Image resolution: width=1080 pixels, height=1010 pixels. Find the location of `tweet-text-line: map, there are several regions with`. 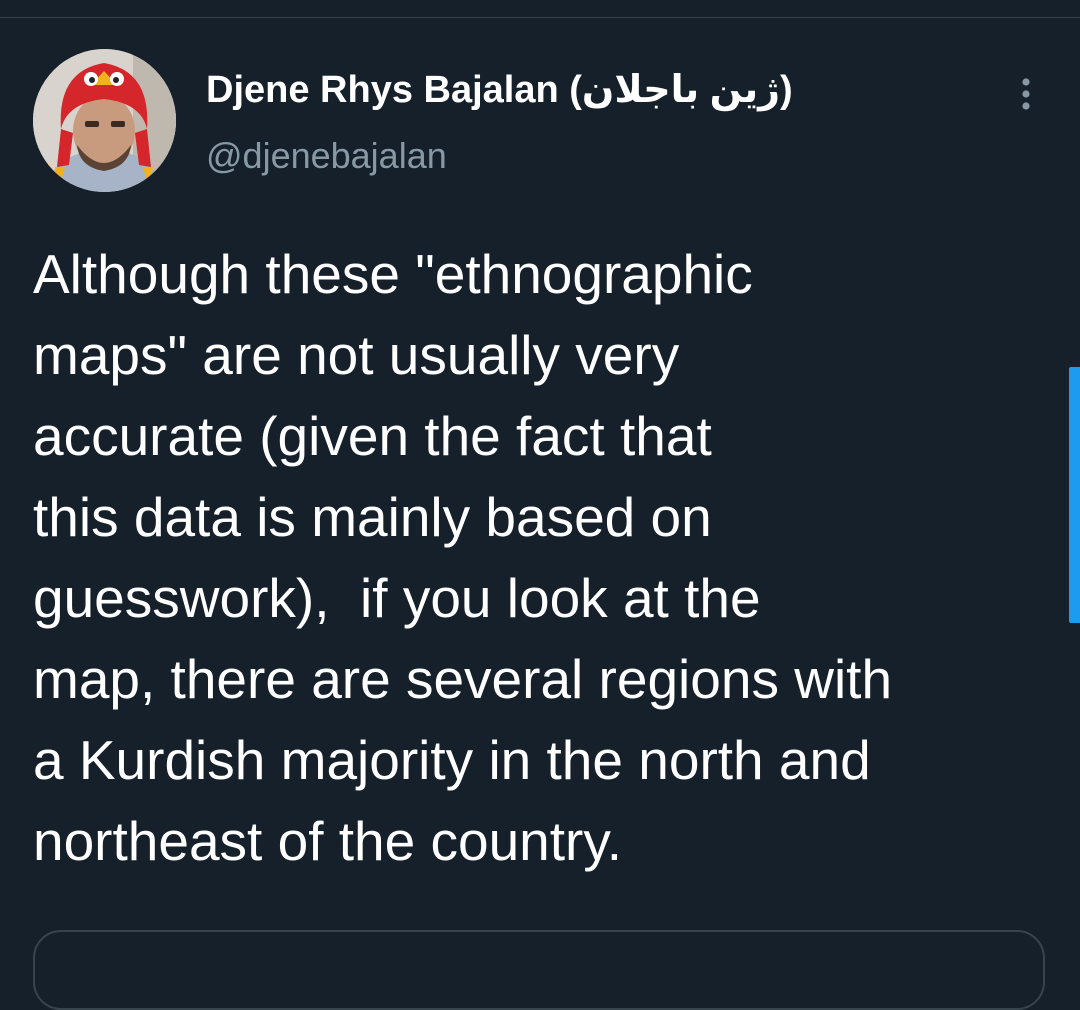

tweet-text-line: map, there are several regions with is located at coordinates (463, 679).